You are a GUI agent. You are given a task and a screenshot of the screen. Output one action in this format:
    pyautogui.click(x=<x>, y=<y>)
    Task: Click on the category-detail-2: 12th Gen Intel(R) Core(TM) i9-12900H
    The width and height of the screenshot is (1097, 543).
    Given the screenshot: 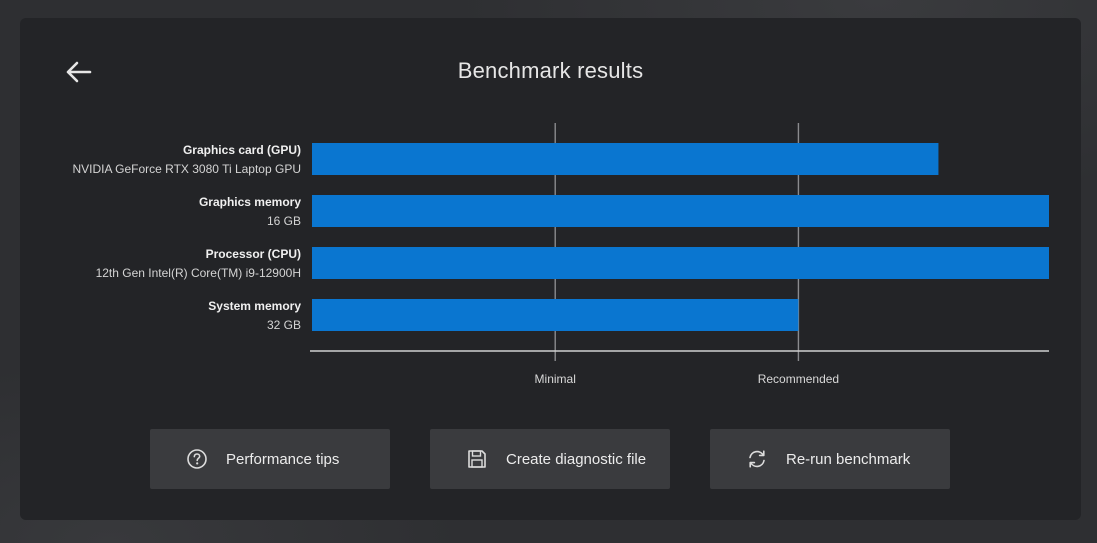 What is the action you would take?
    pyautogui.click(x=198, y=273)
    